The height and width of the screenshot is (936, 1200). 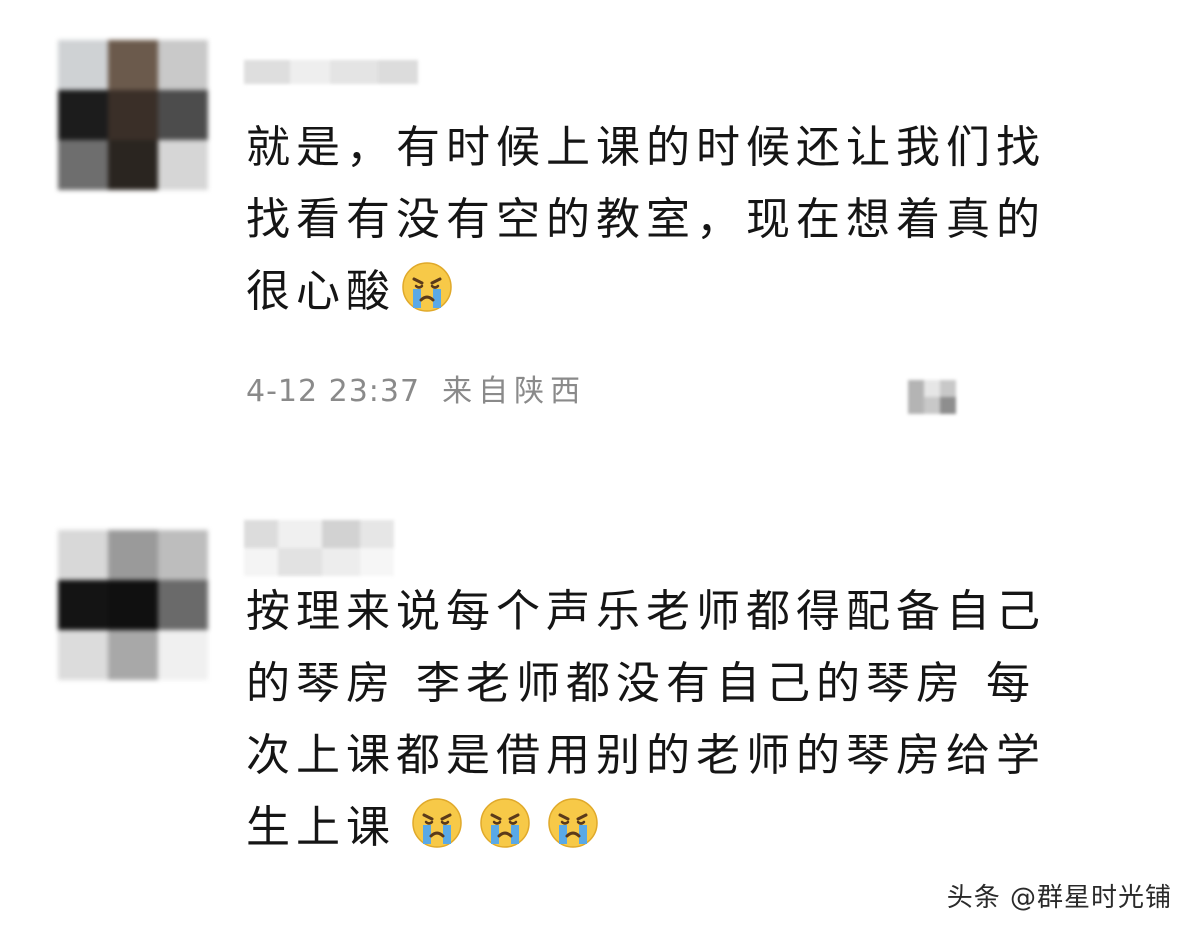 I want to click on comment-text-fragment: 很心酸, so click(x=321, y=291).